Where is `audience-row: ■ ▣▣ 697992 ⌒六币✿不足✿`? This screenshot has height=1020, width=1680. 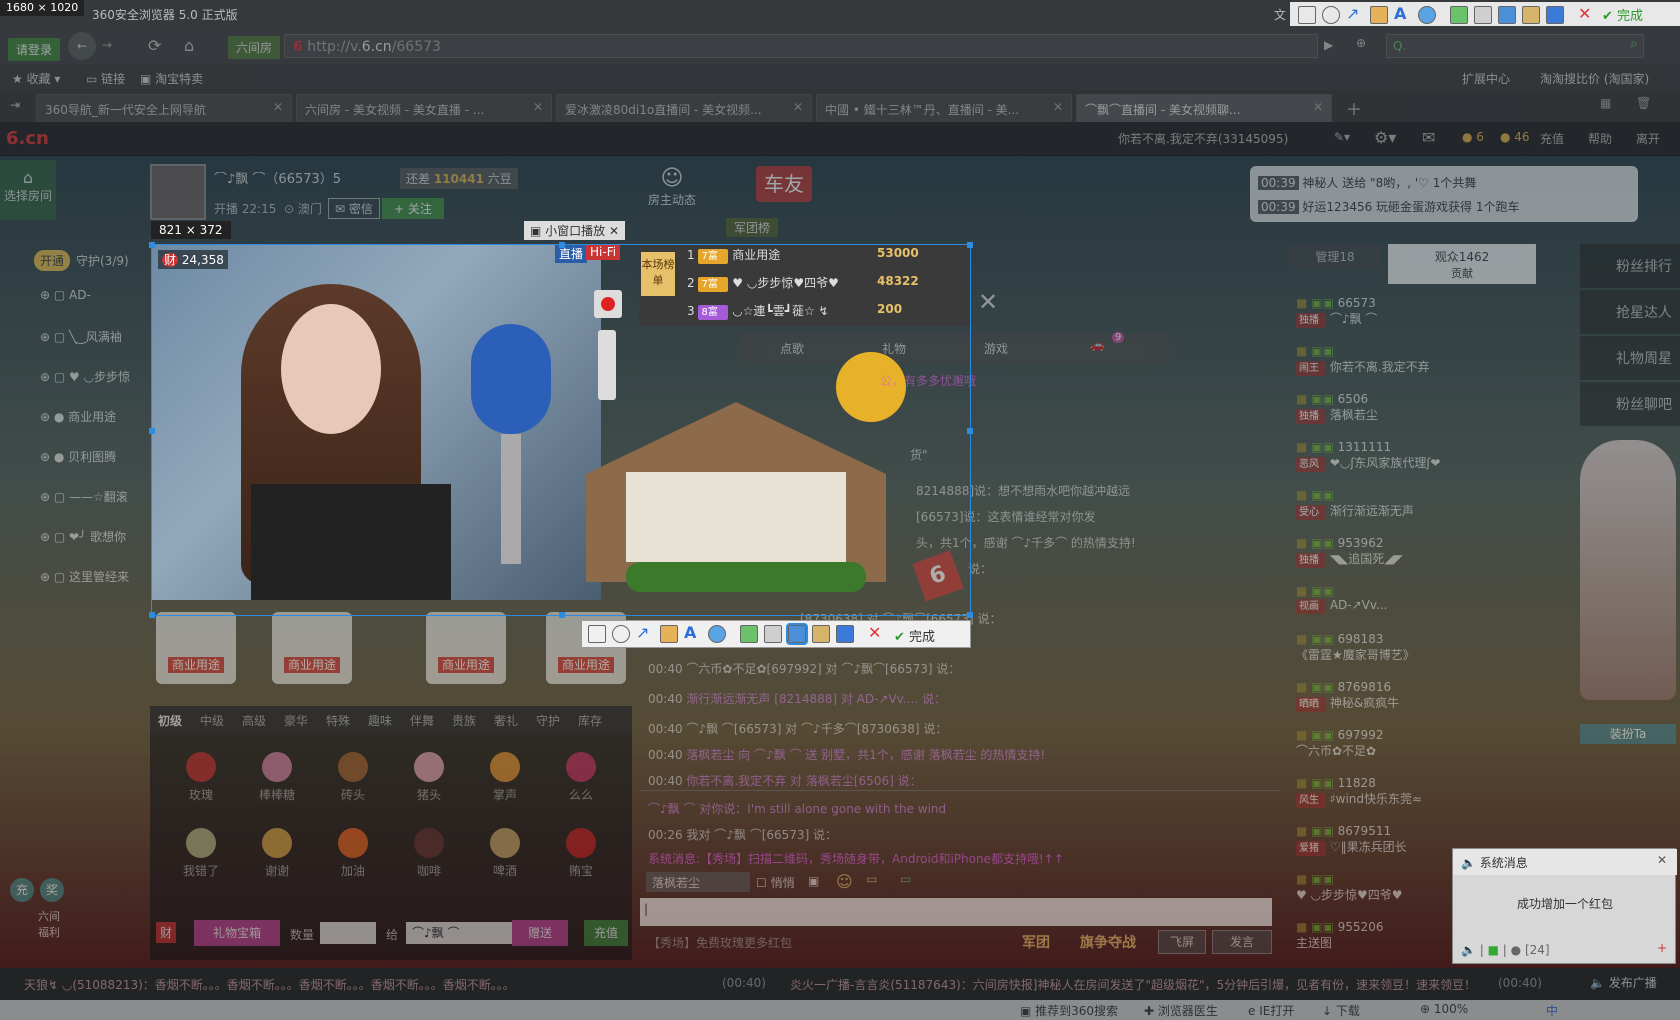
audience-row: ■ ▣▣ 697992 ⌒六币✿不足✿ is located at coordinates (1371, 748).